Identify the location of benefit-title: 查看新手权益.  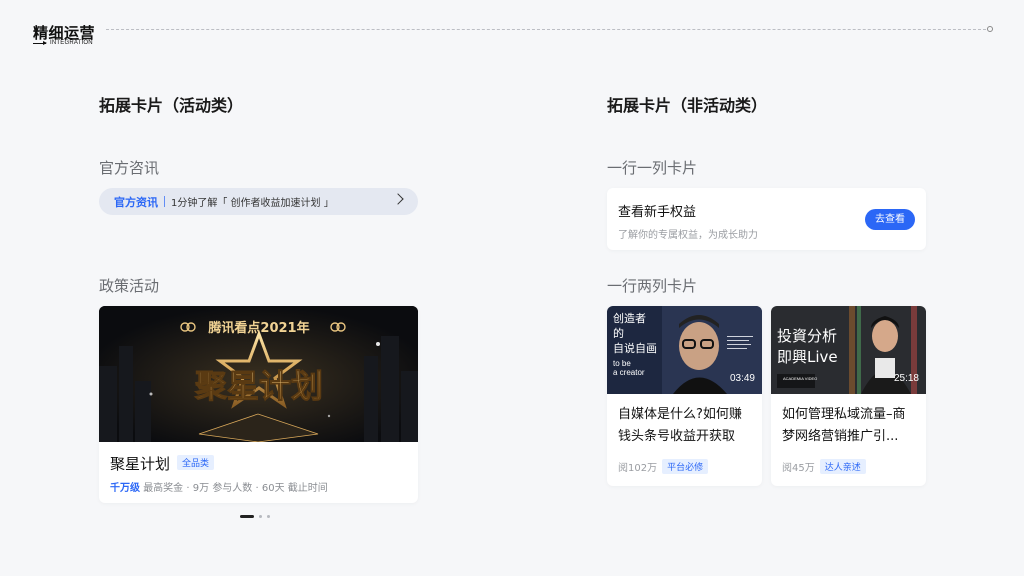
(657, 212).